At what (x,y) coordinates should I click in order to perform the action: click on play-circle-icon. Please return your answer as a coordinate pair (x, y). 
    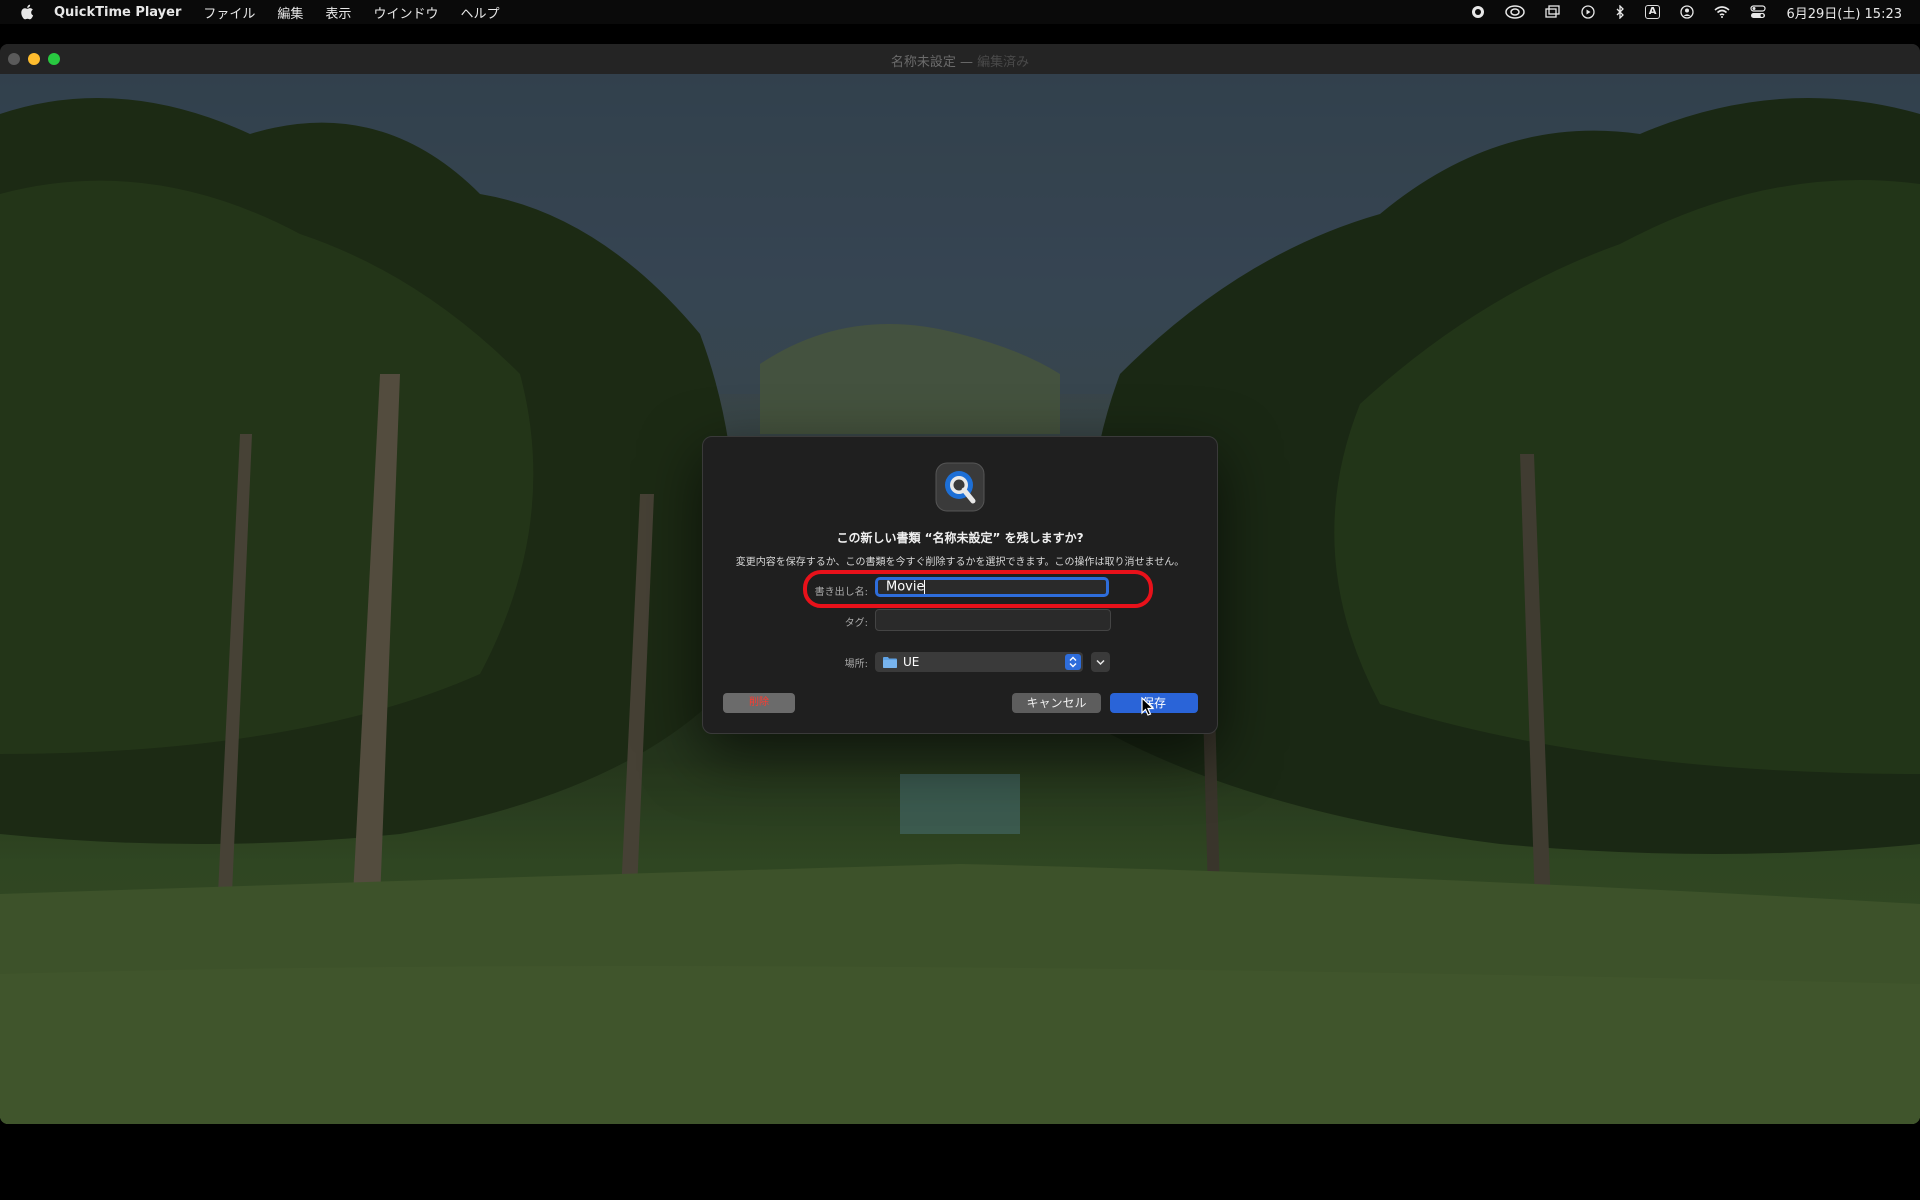
    Looking at the image, I should click on (1588, 12).